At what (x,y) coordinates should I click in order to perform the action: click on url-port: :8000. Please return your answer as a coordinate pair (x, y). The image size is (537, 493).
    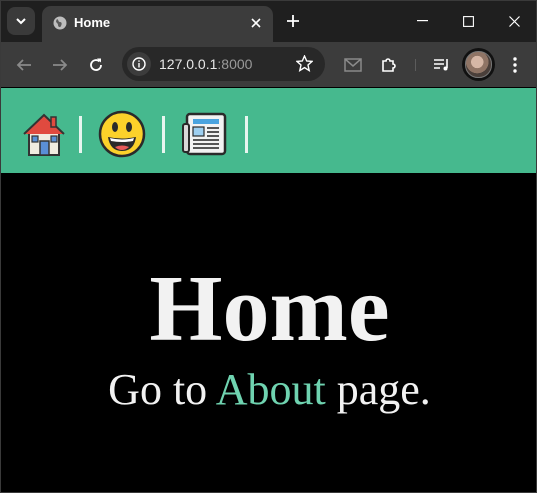
    Looking at the image, I should click on (235, 64).